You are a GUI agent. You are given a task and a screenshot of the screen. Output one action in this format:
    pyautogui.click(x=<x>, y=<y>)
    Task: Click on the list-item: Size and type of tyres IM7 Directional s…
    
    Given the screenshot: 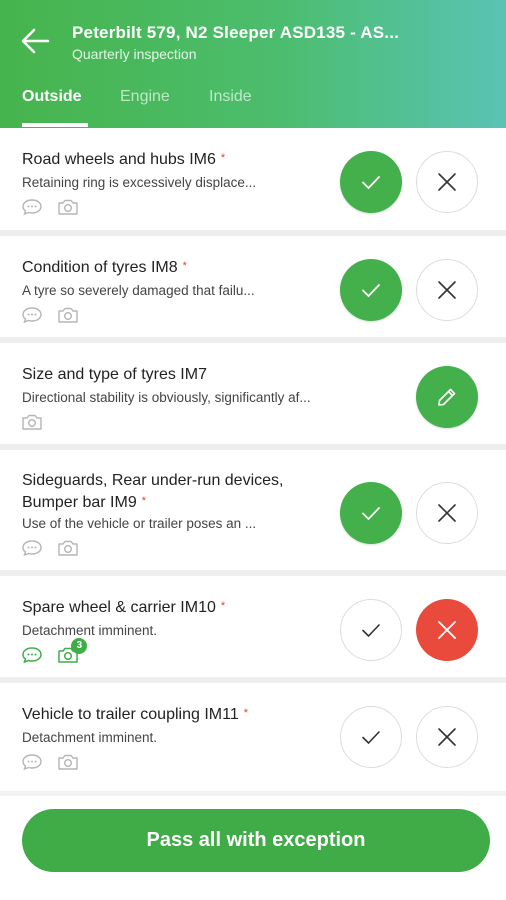 What is the action you would take?
    pyautogui.click(x=253, y=396)
    